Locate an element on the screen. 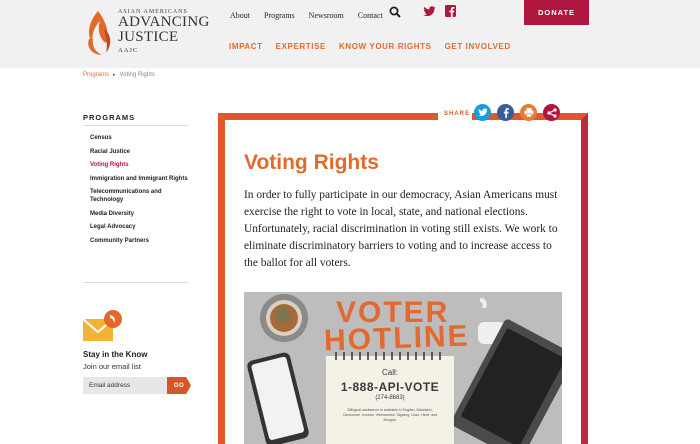  sidebar-item-legal-advocacy: Legal Advocacy is located at coordinates (140, 227).